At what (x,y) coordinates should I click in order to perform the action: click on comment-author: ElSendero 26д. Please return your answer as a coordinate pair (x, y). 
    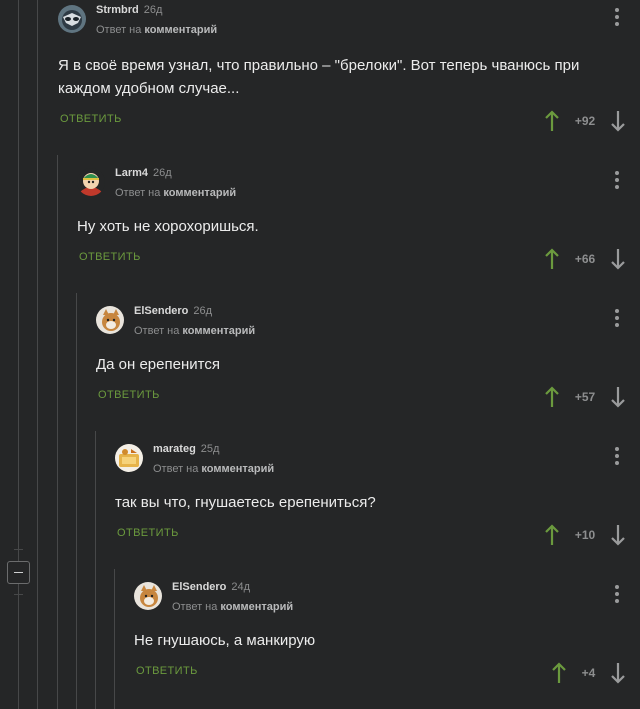
    Looking at the image, I should click on (173, 311).